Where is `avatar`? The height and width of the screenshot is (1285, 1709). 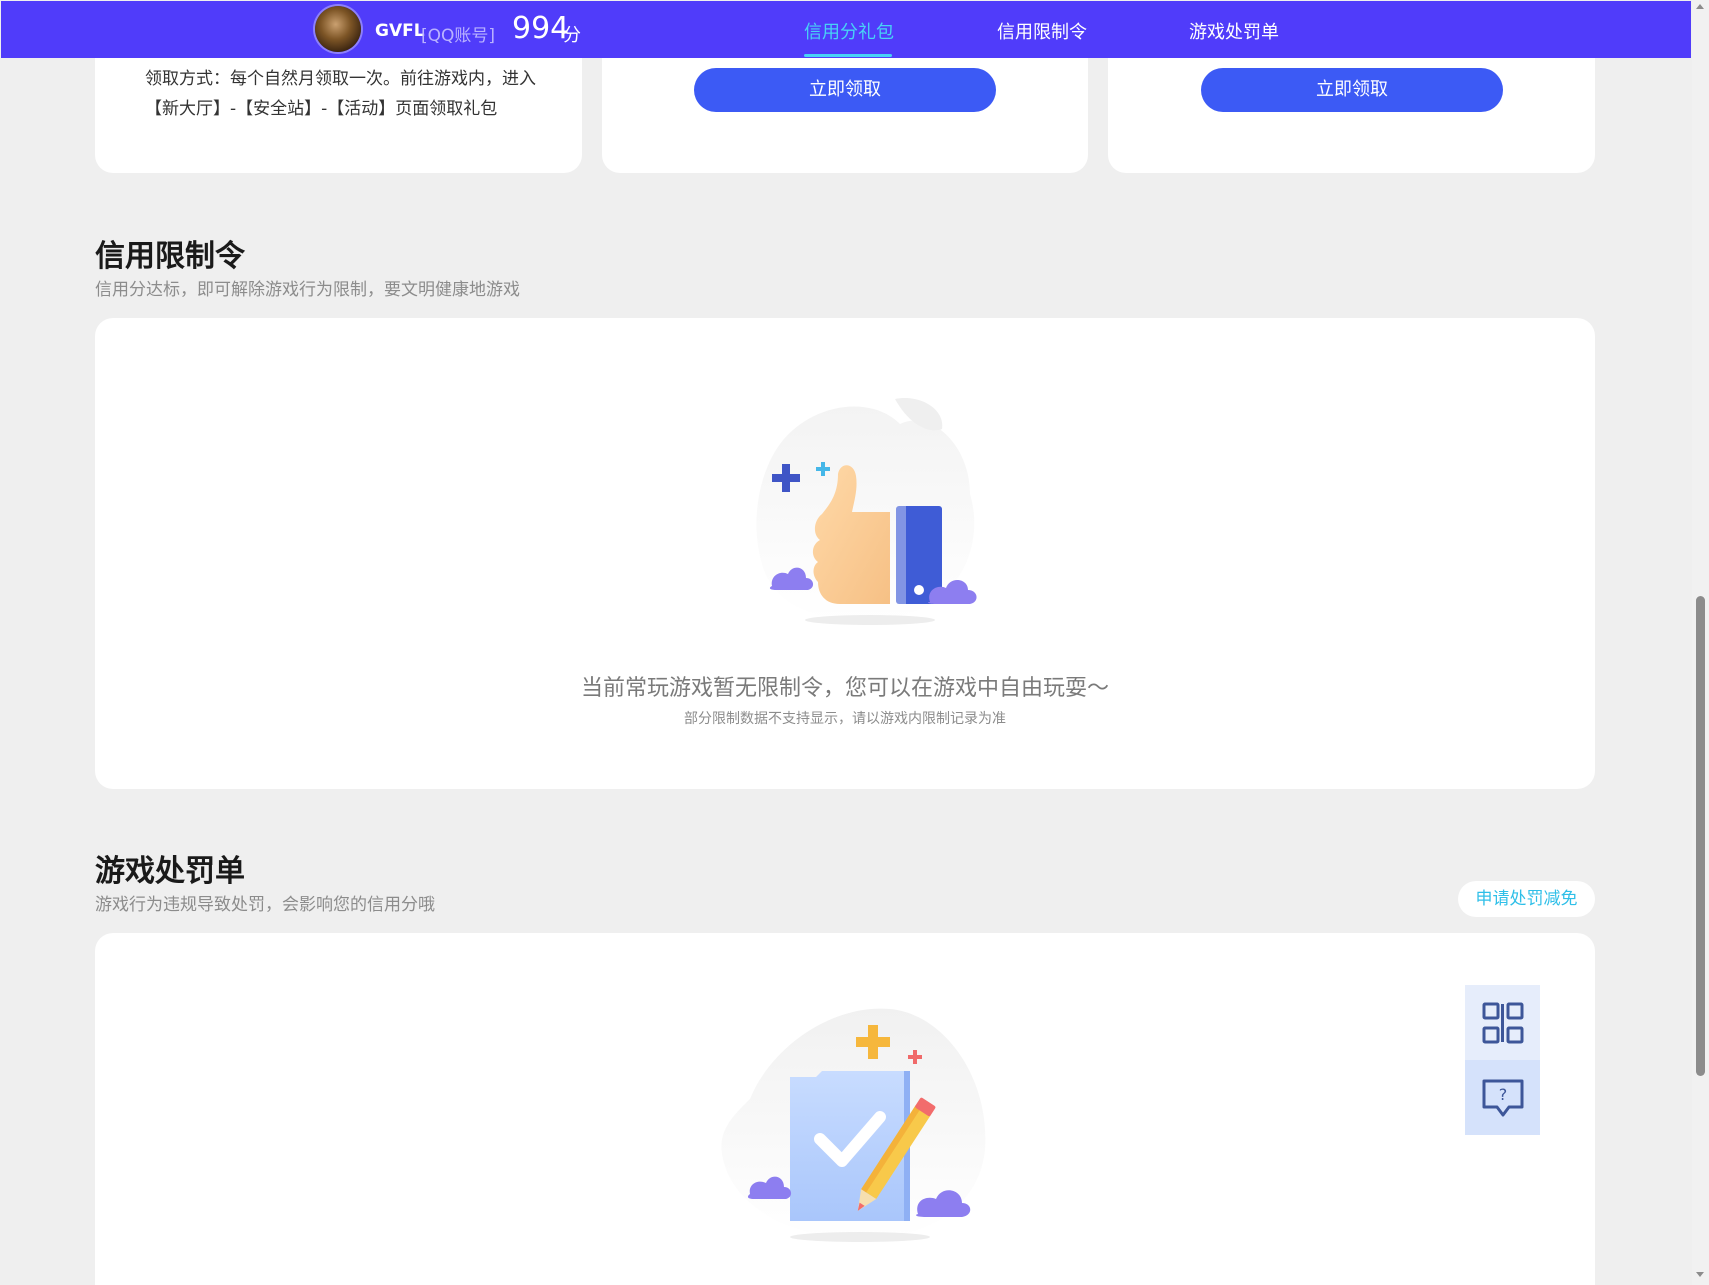
avatar is located at coordinates (338, 29).